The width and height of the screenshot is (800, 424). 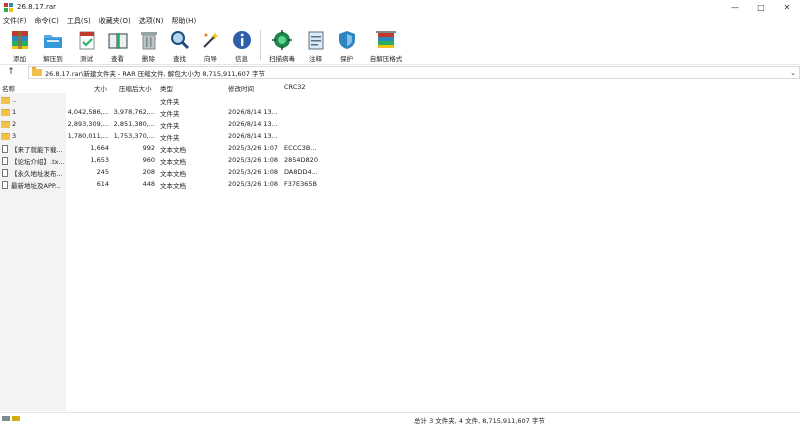 I want to click on wizard-button: 向导, so click(x=210, y=45).